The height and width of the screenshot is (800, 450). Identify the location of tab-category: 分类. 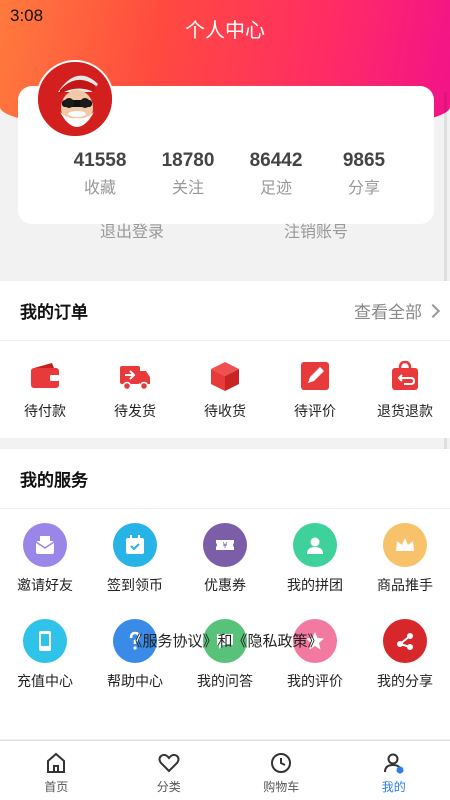
(169, 770).